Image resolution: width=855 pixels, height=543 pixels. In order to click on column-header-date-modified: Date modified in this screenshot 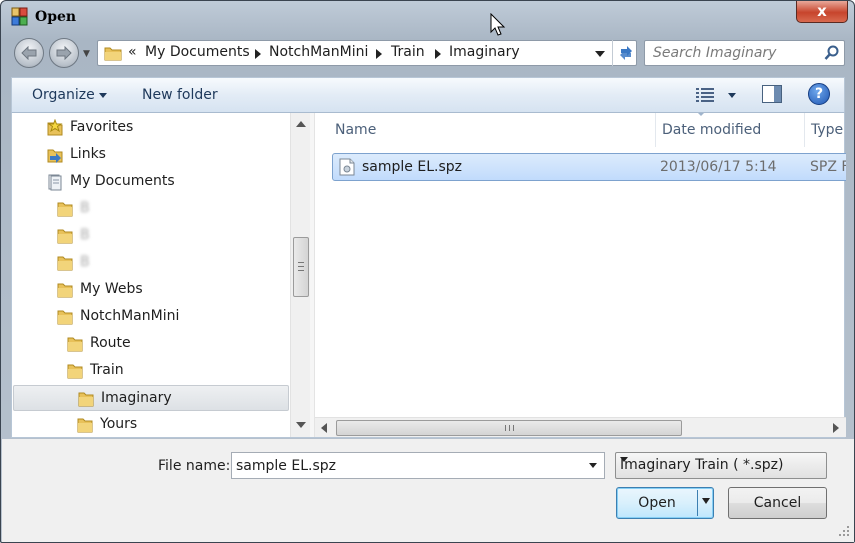, I will do `click(730, 130)`.